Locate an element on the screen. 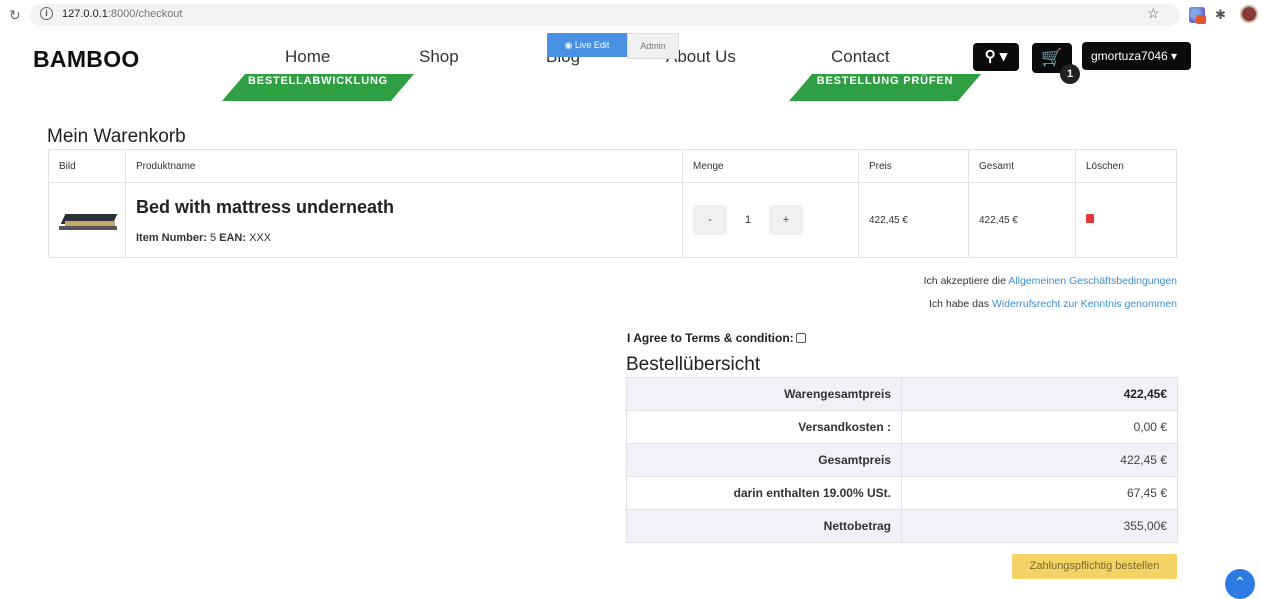  summary-label: darin enthalten 19.00% USt. is located at coordinates (764, 493).